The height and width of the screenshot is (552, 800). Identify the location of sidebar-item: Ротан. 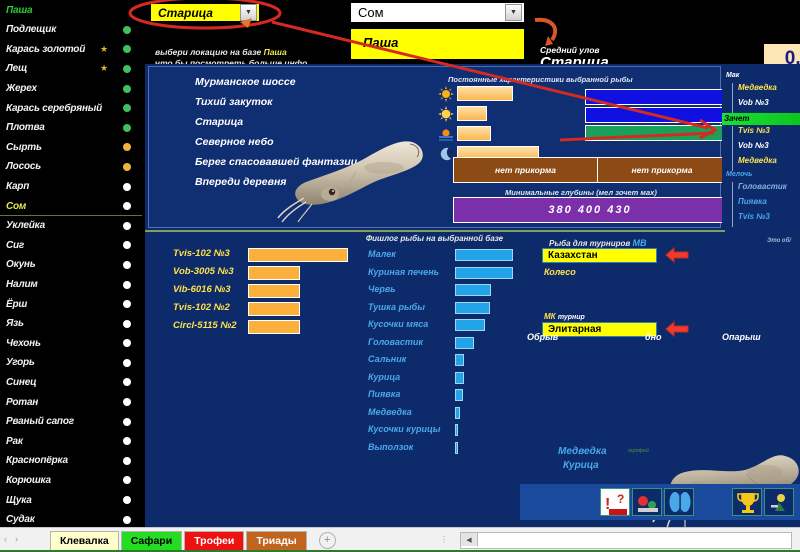
(72, 402).